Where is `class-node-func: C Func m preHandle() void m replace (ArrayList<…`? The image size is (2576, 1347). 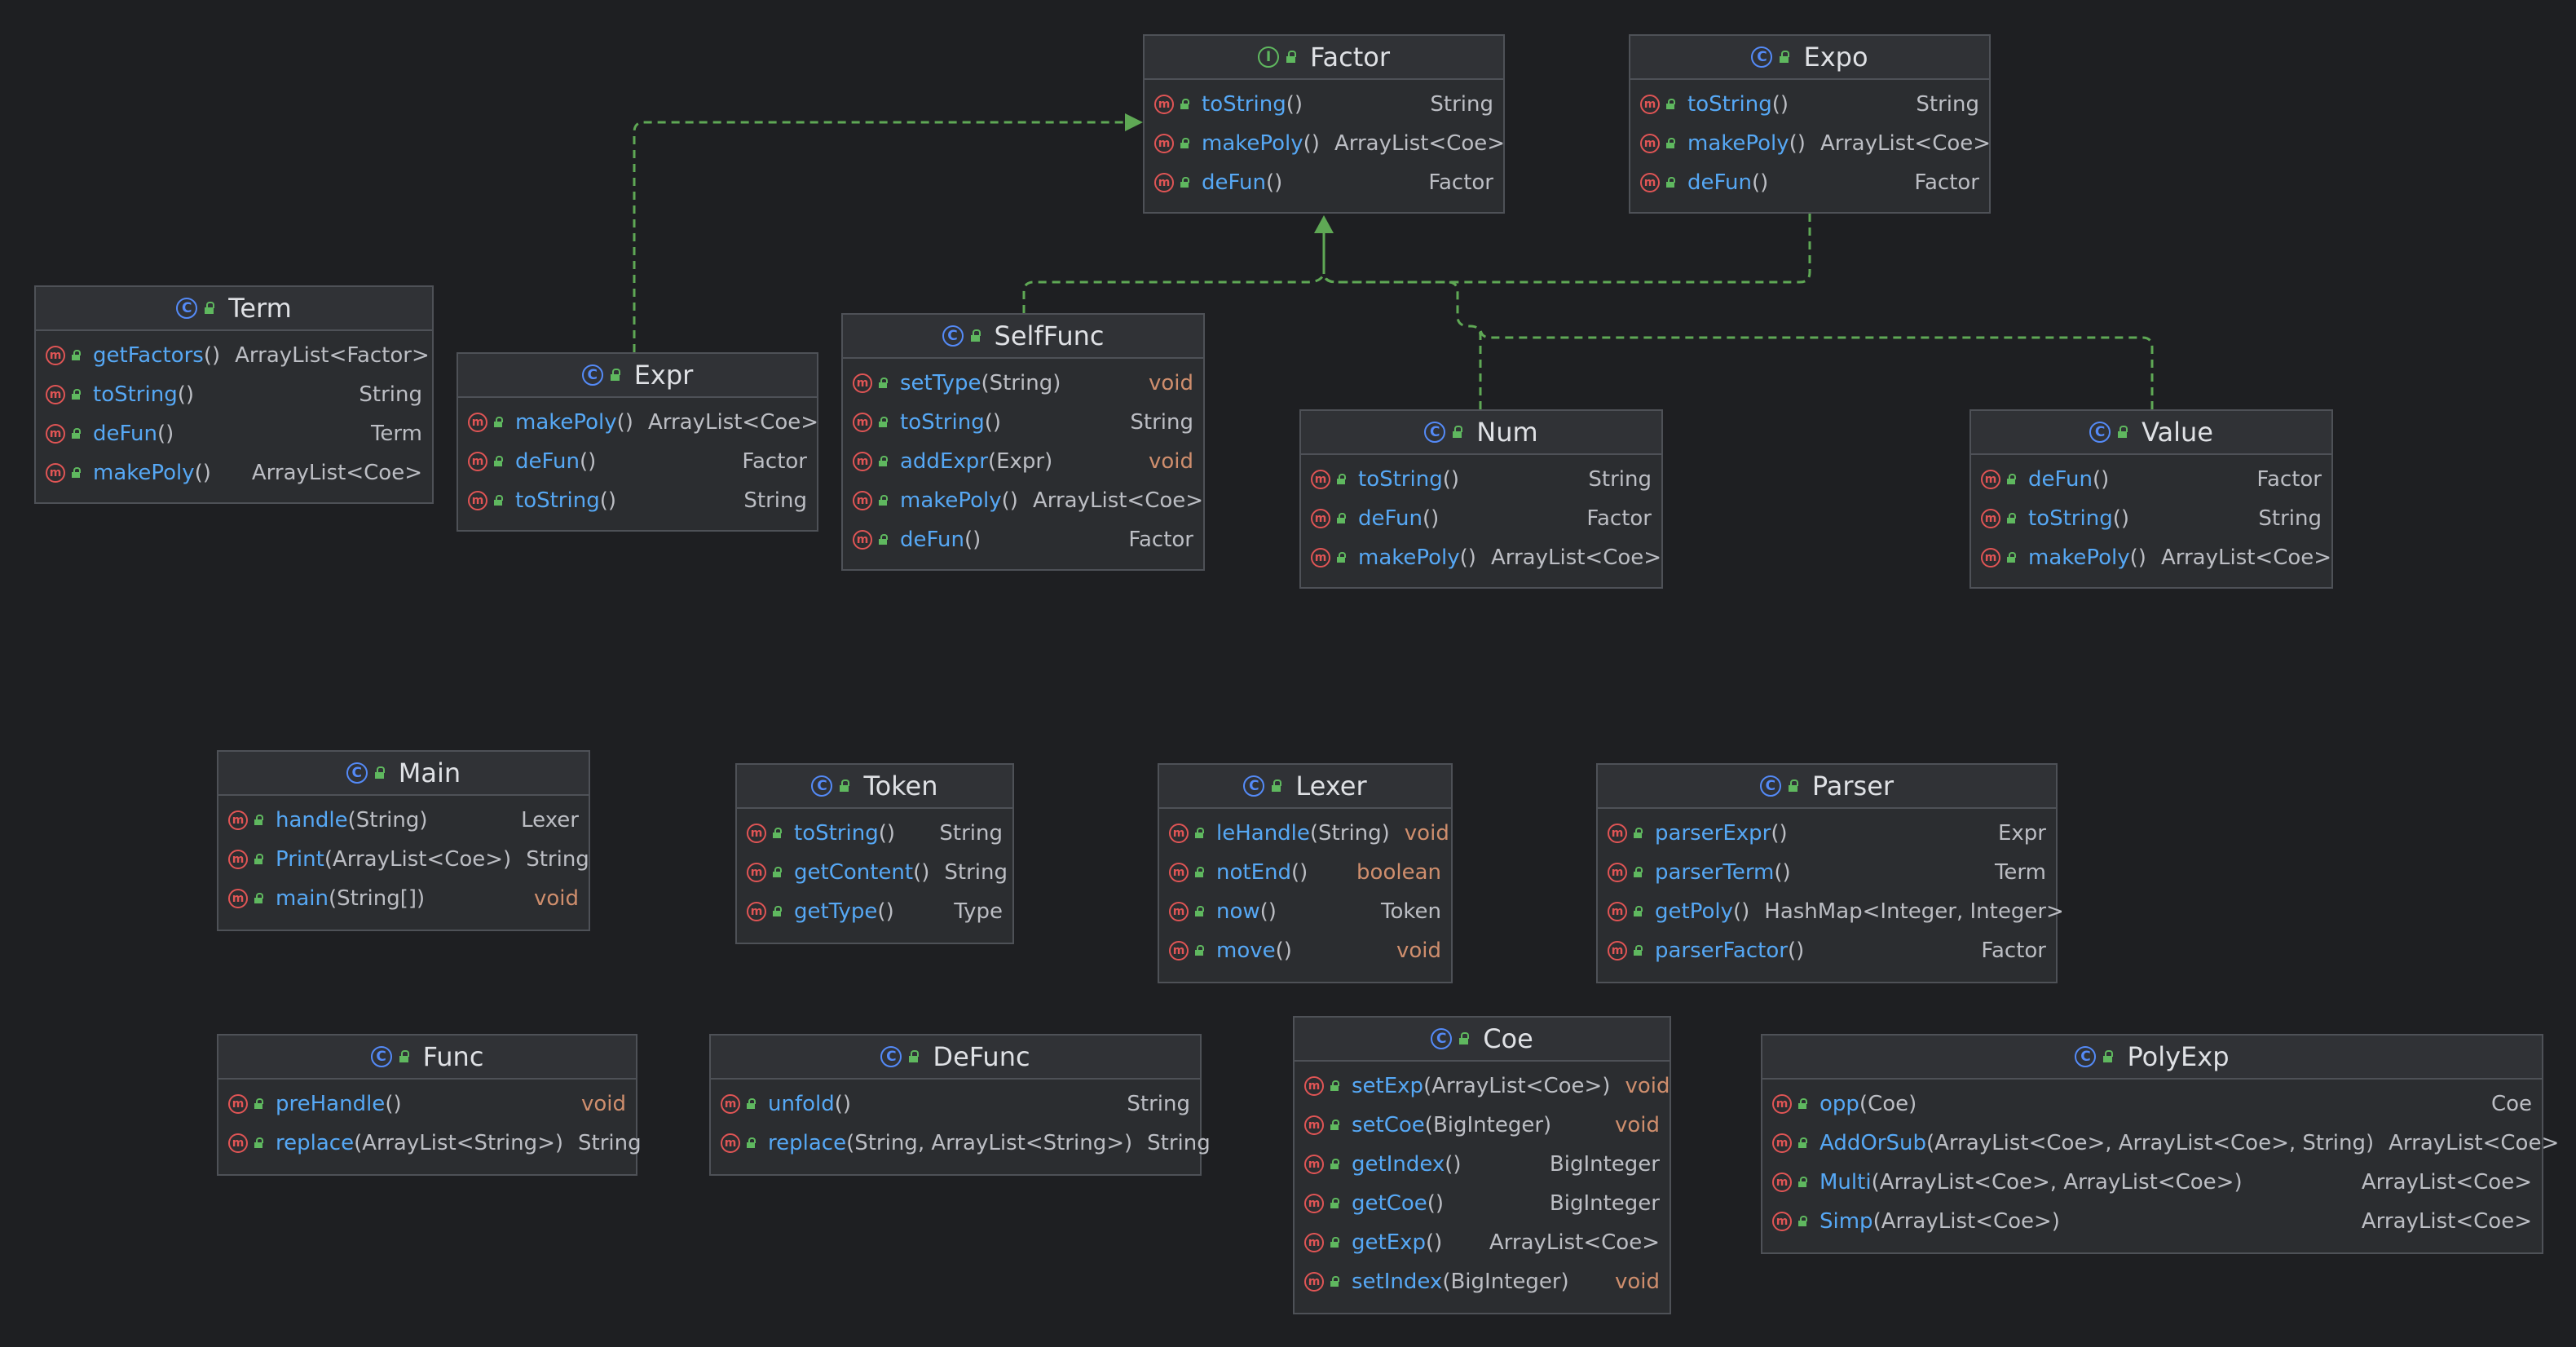 class-node-func: C Func m preHandle() void m replace (ArrayList<… is located at coordinates (429, 1105).